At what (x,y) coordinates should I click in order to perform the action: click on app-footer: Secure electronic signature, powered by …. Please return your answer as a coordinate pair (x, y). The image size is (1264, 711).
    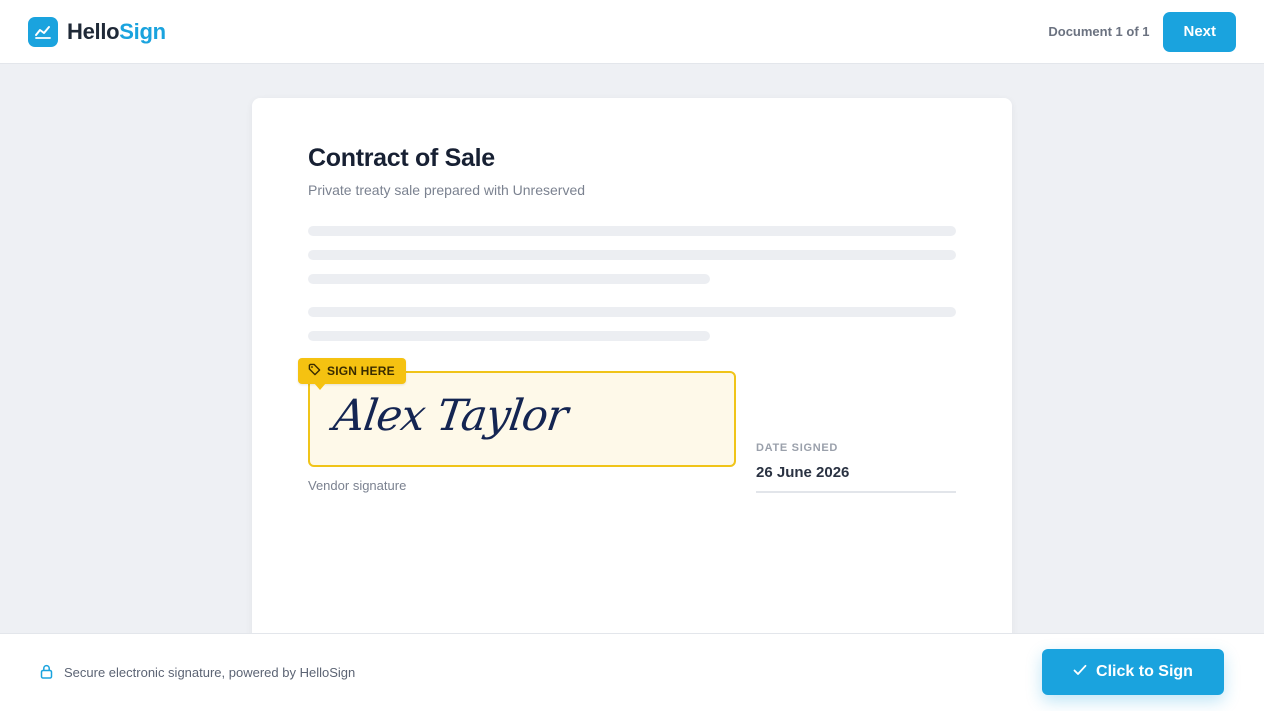
    Looking at the image, I should click on (632, 672).